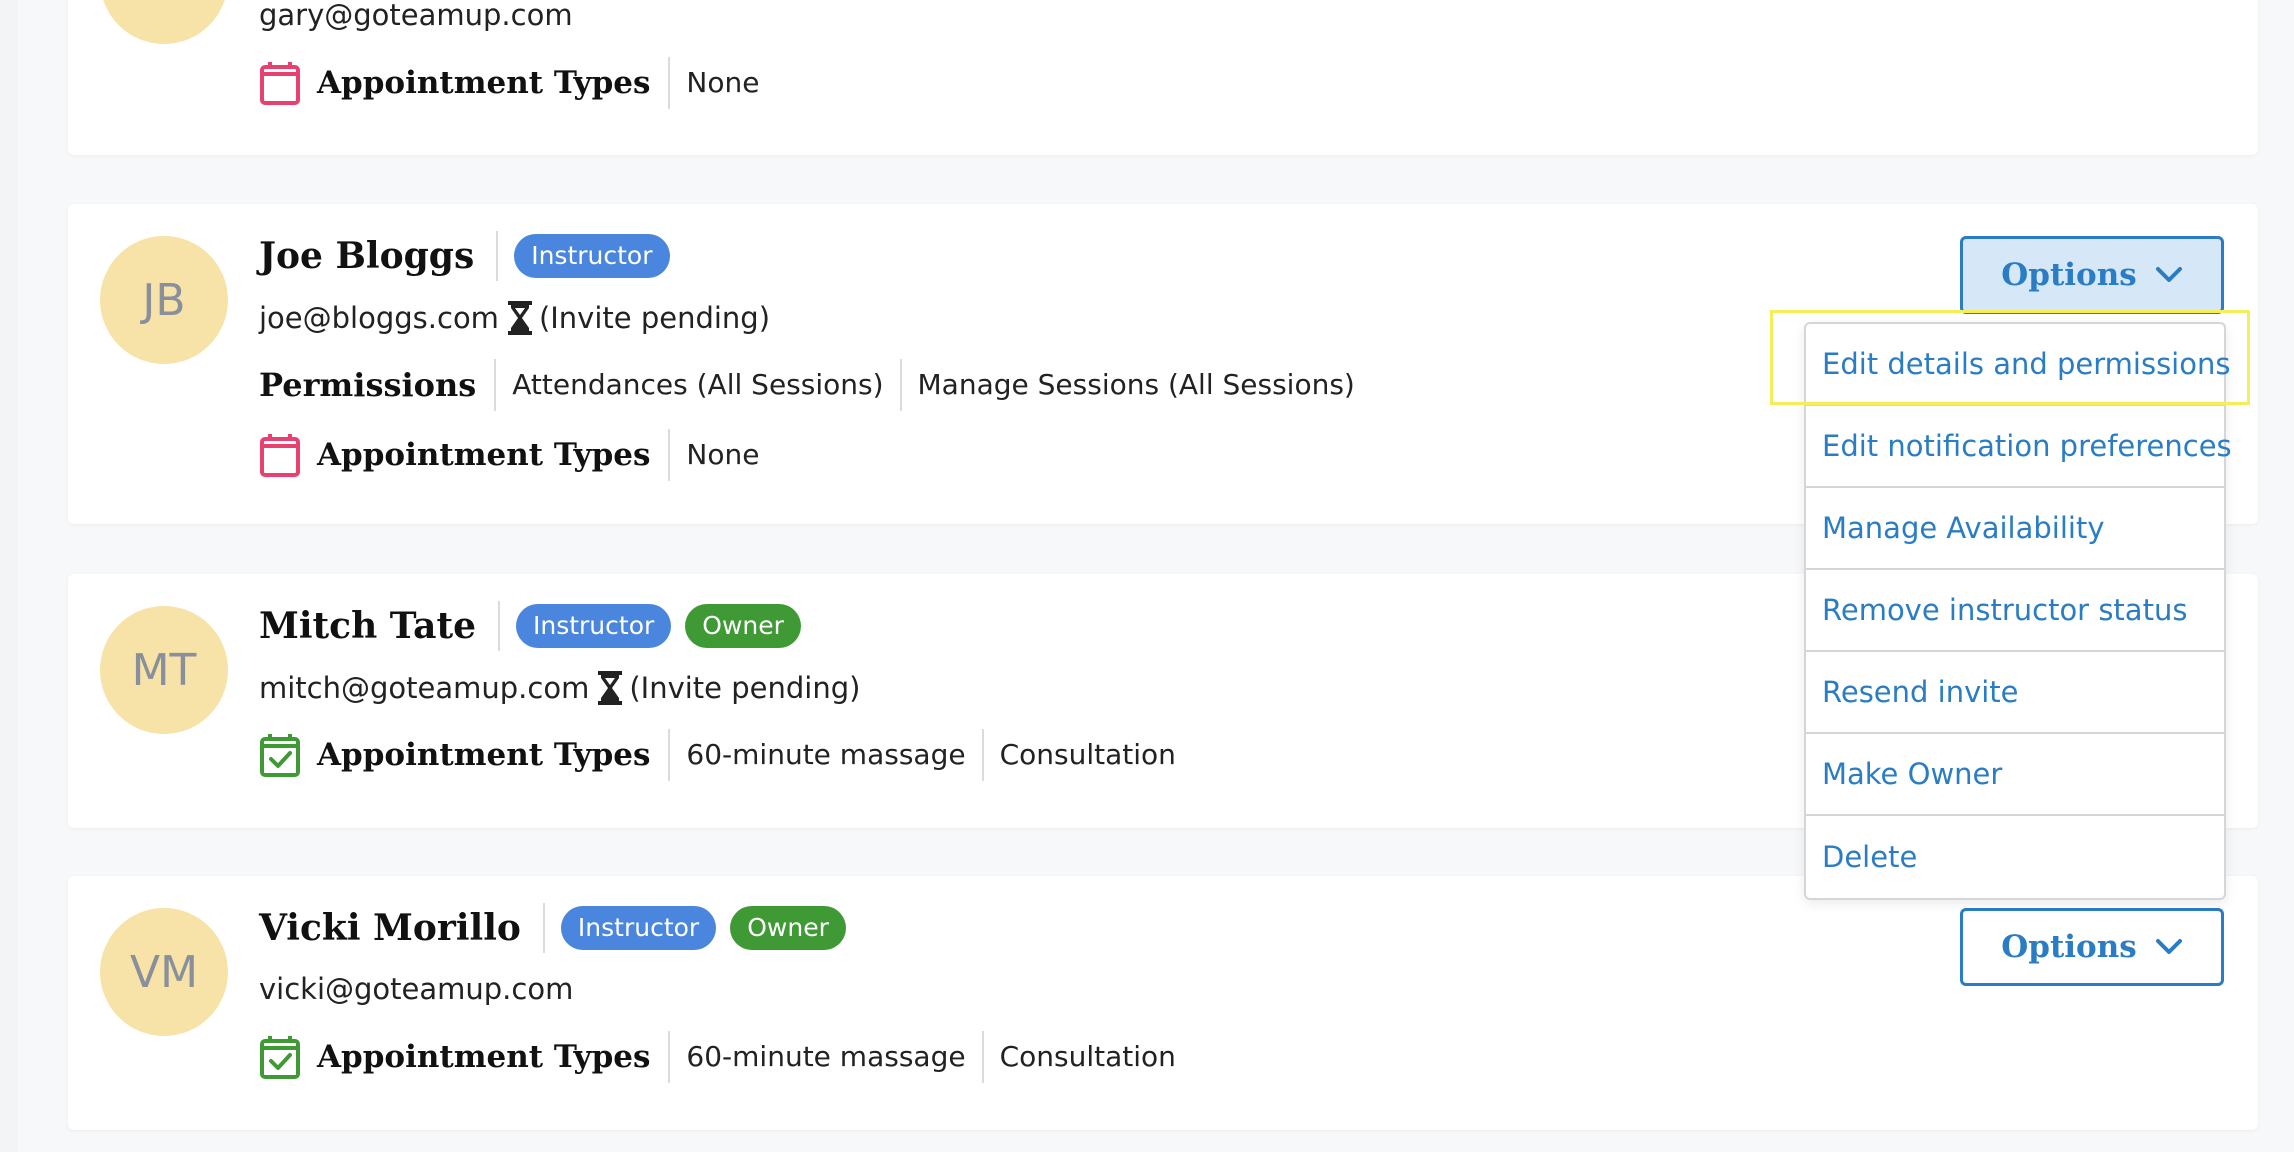 This screenshot has width=2294, height=1152. I want to click on avatar-initials: MT, so click(164, 670).